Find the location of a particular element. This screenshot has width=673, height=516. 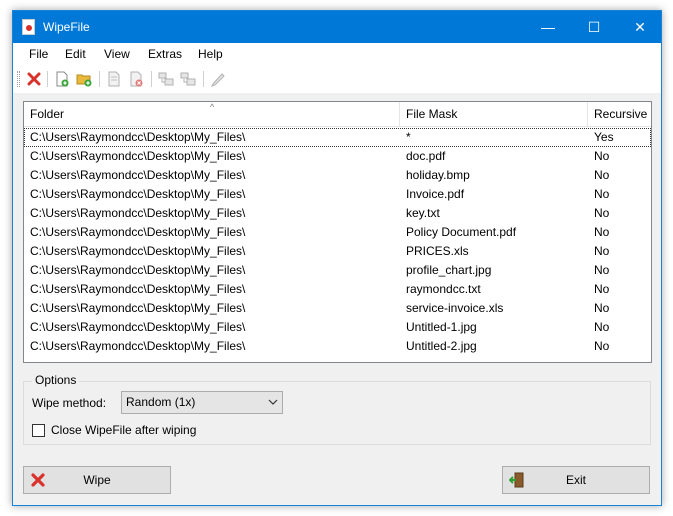

move-up-icon is located at coordinates (166, 79).